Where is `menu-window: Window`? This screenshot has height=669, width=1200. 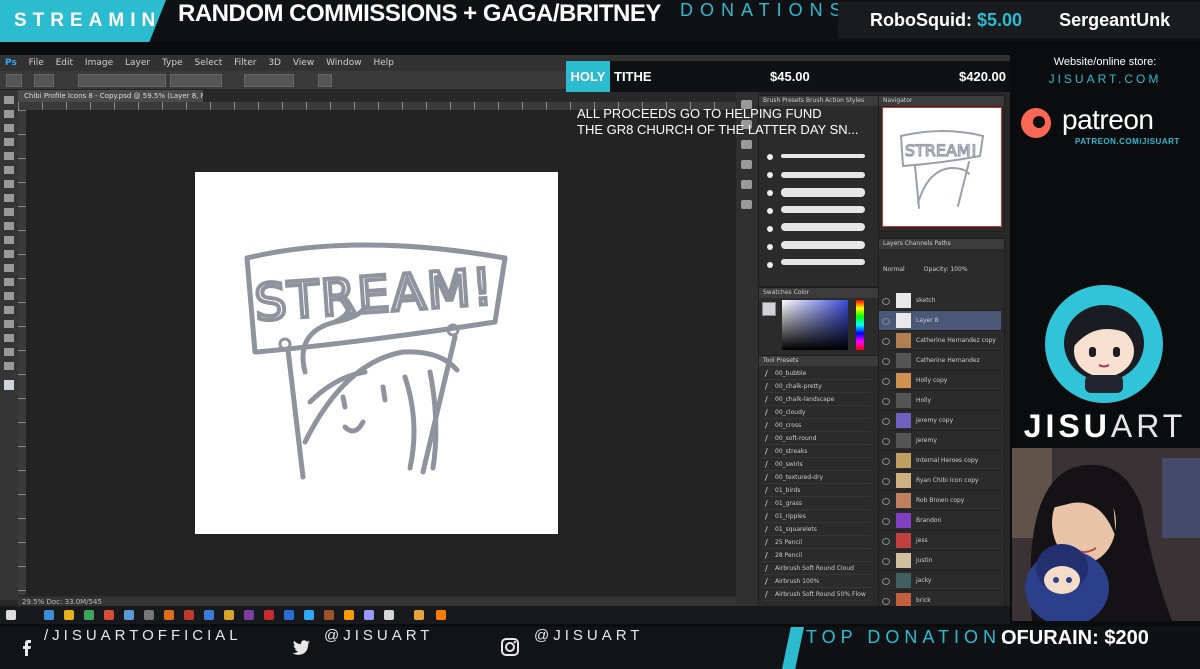 menu-window: Window is located at coordinates (344, 63).